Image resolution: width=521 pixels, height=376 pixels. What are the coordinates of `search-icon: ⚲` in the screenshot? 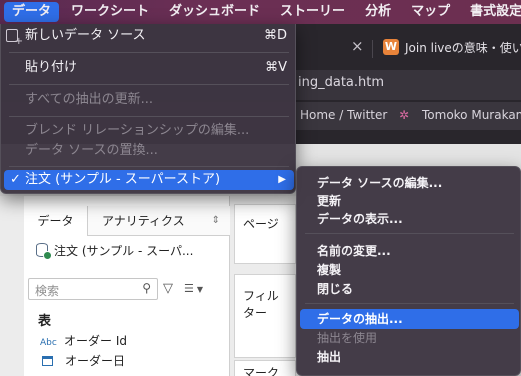 It's located at (146, 288).